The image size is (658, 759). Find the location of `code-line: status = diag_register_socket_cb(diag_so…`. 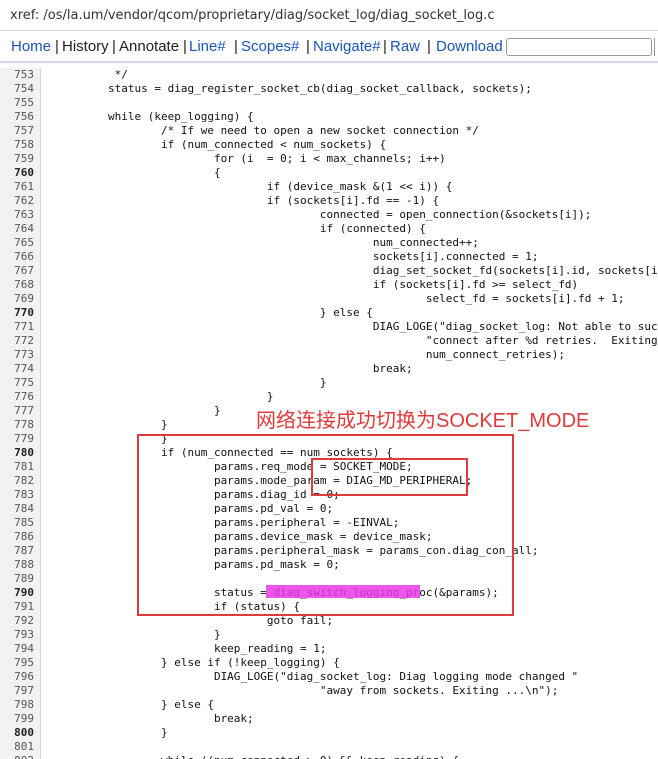

code-line: status = diag_register_socket_cb(diag_so… is located at coordinates (293, 88).